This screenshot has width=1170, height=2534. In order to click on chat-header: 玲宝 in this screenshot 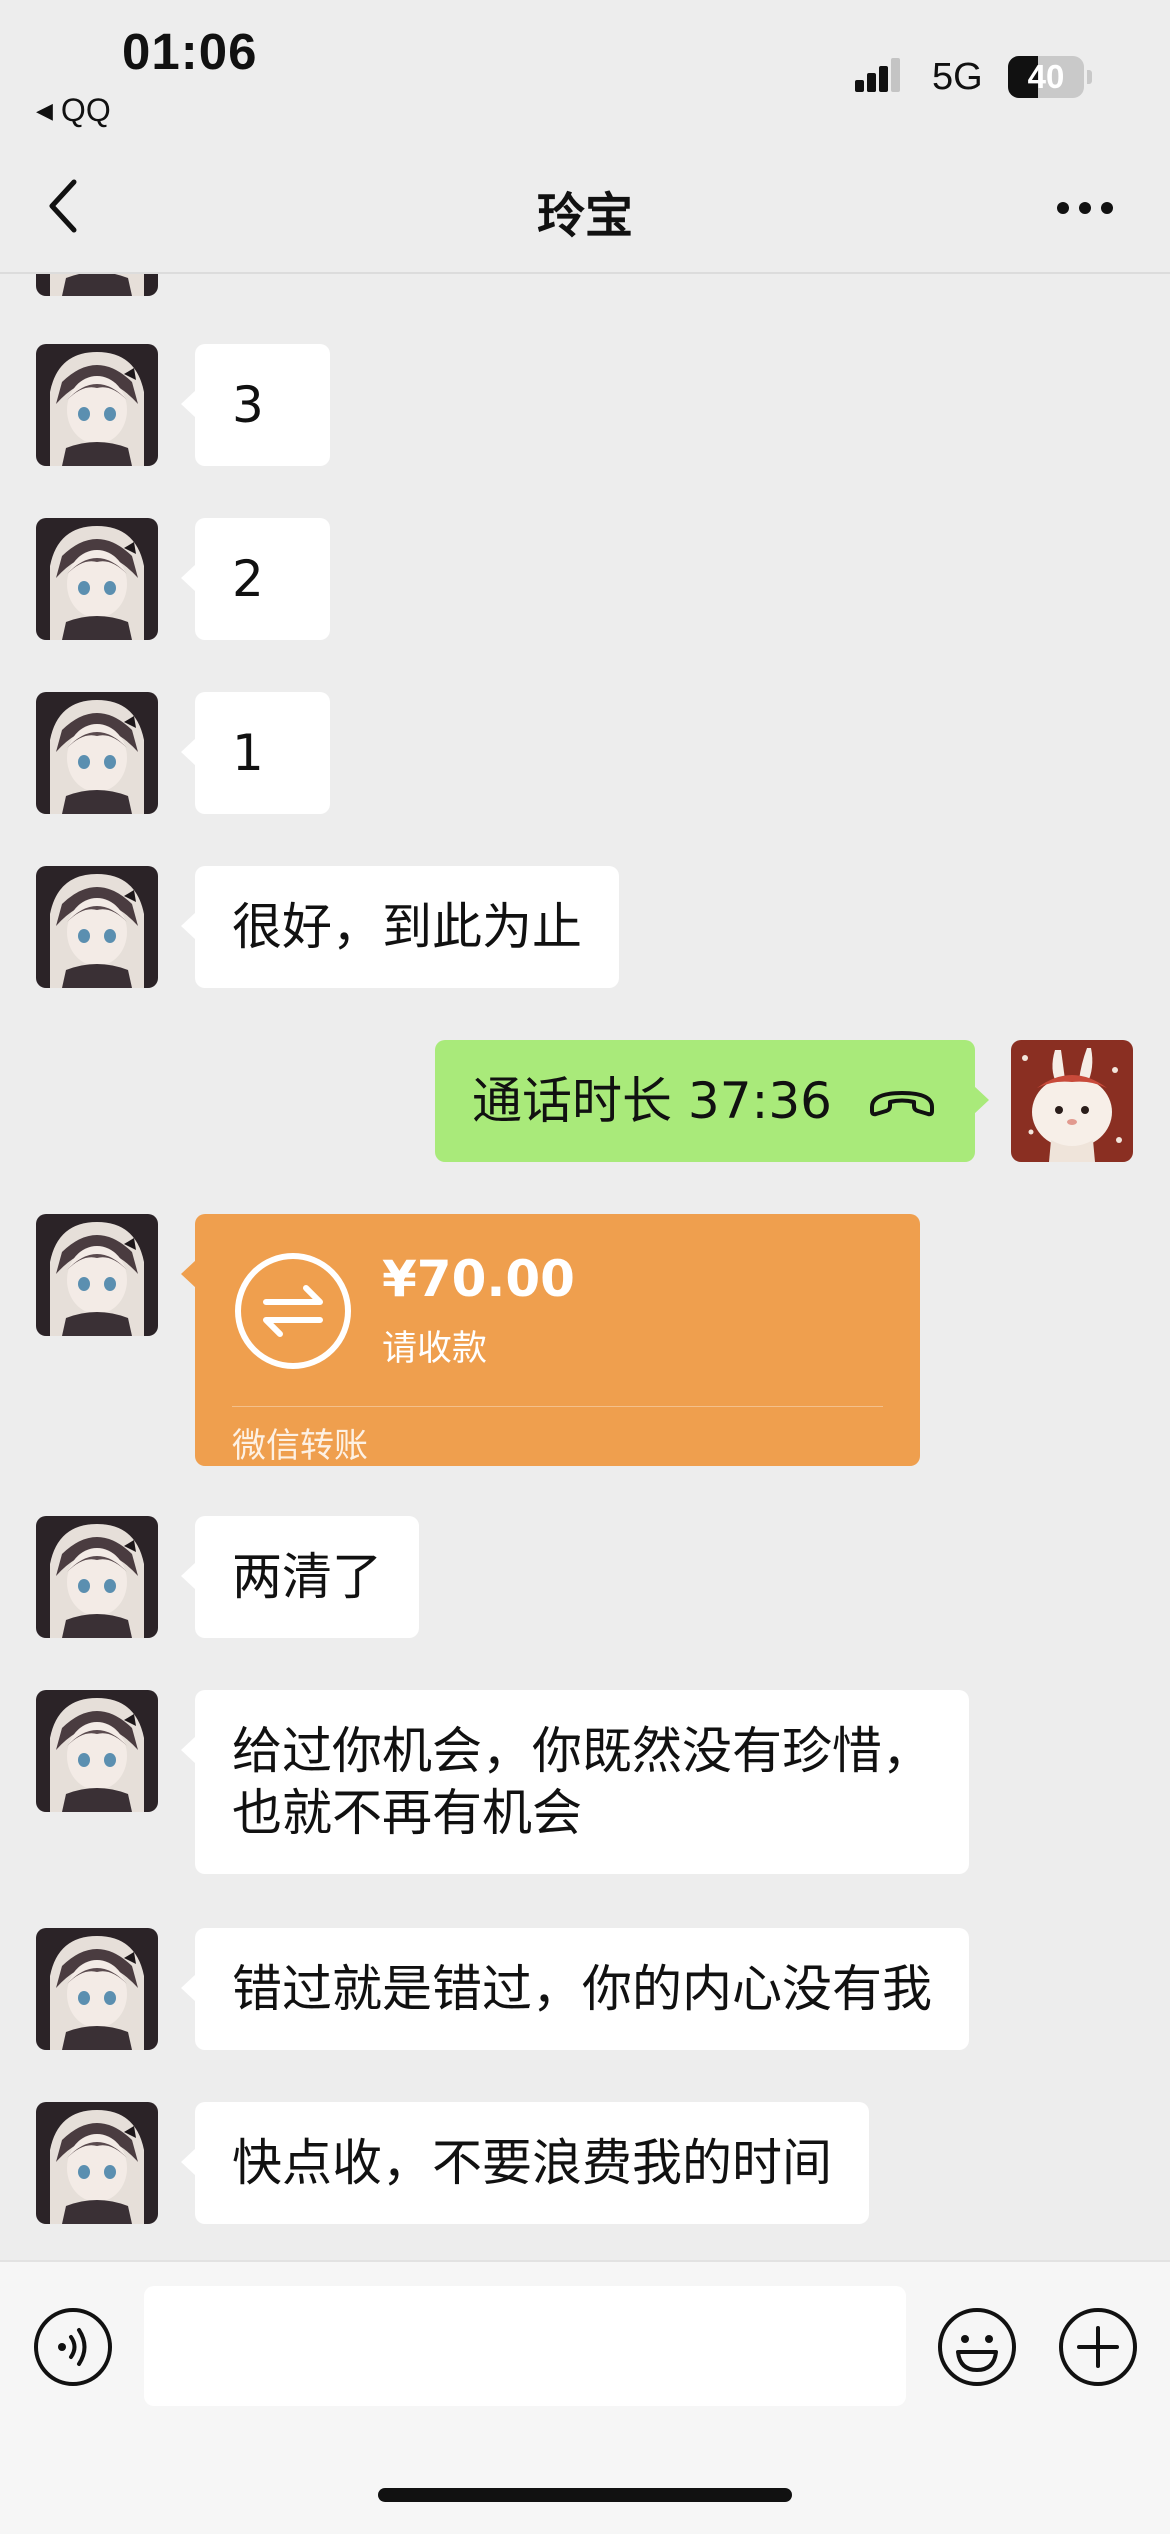, I will do `click(585, 207)`.